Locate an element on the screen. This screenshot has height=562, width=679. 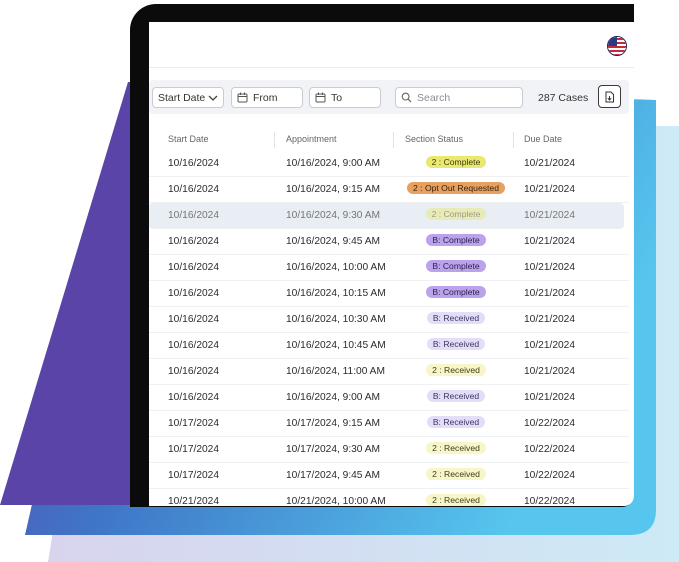
chevron-down-icon is located at coordinates (213, 98).